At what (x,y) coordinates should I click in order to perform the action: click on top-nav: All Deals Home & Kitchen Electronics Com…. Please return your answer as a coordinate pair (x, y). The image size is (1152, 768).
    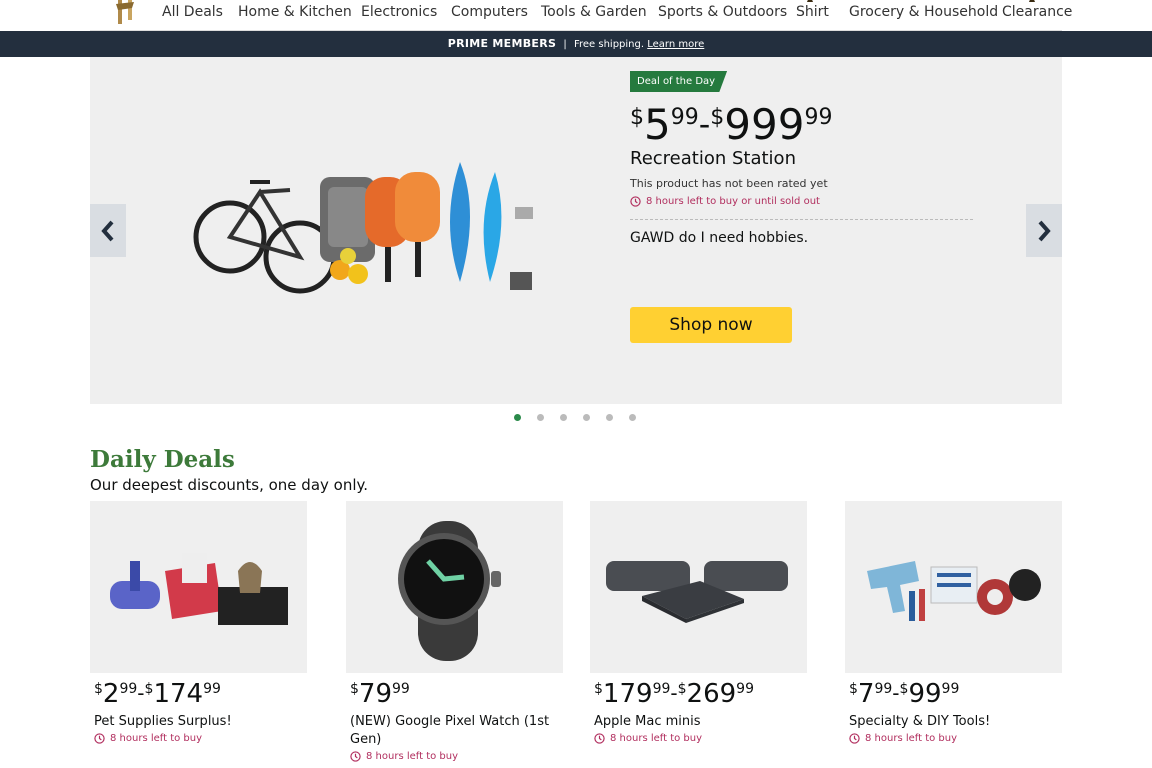
    Looking at the image, I should click on (576, 15).